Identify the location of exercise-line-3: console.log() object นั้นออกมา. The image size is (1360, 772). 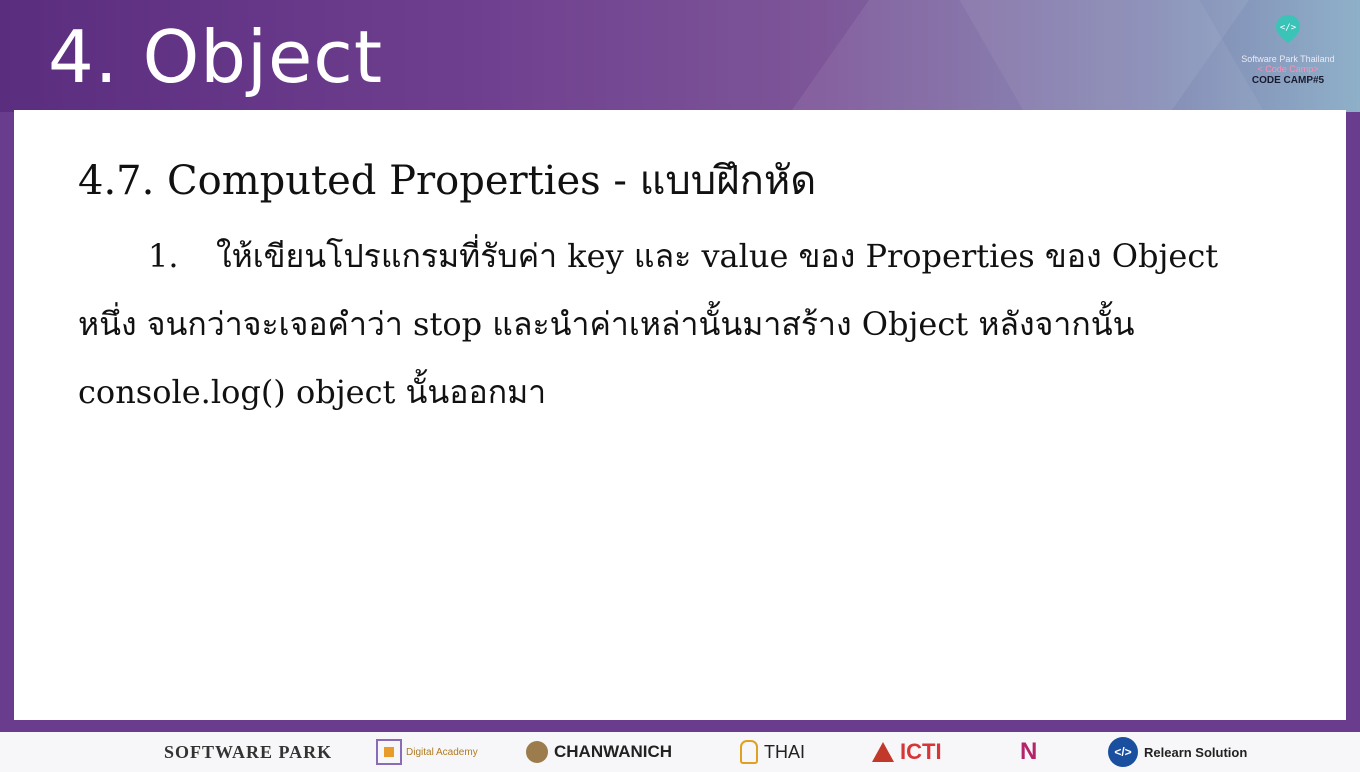
(312, 392).